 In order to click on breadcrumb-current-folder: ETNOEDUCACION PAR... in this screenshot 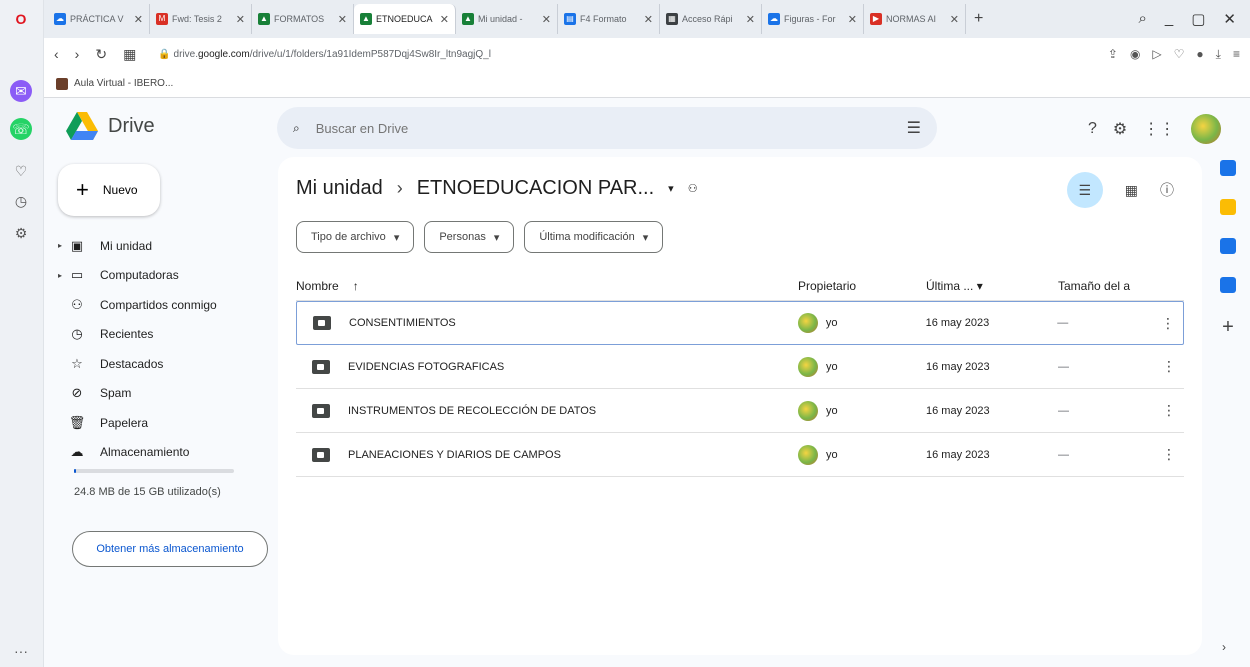, I will do `click(535, 188)`.